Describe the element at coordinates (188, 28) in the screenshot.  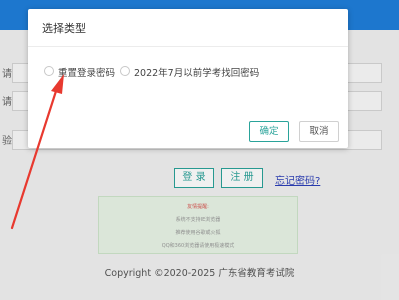
I see `dialog-header: 选择类型` at that location.